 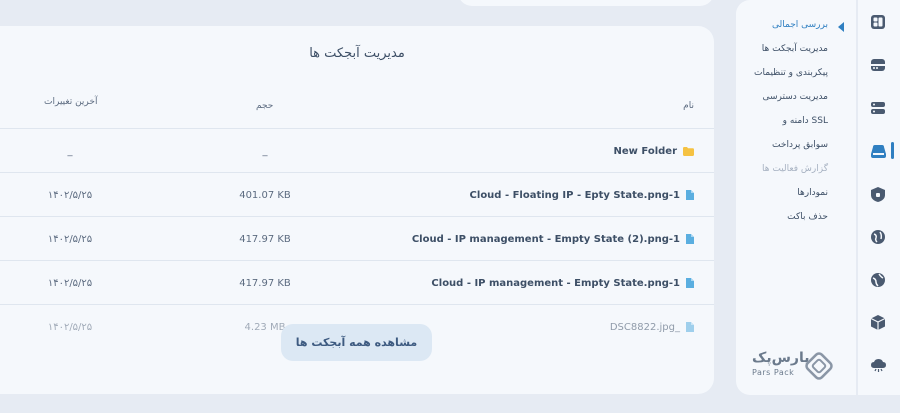 What do you see at coordinates (812, 193) in the screenshot?
I see `menu-item-charts: نمودارها` at bounding box center [812, 193].